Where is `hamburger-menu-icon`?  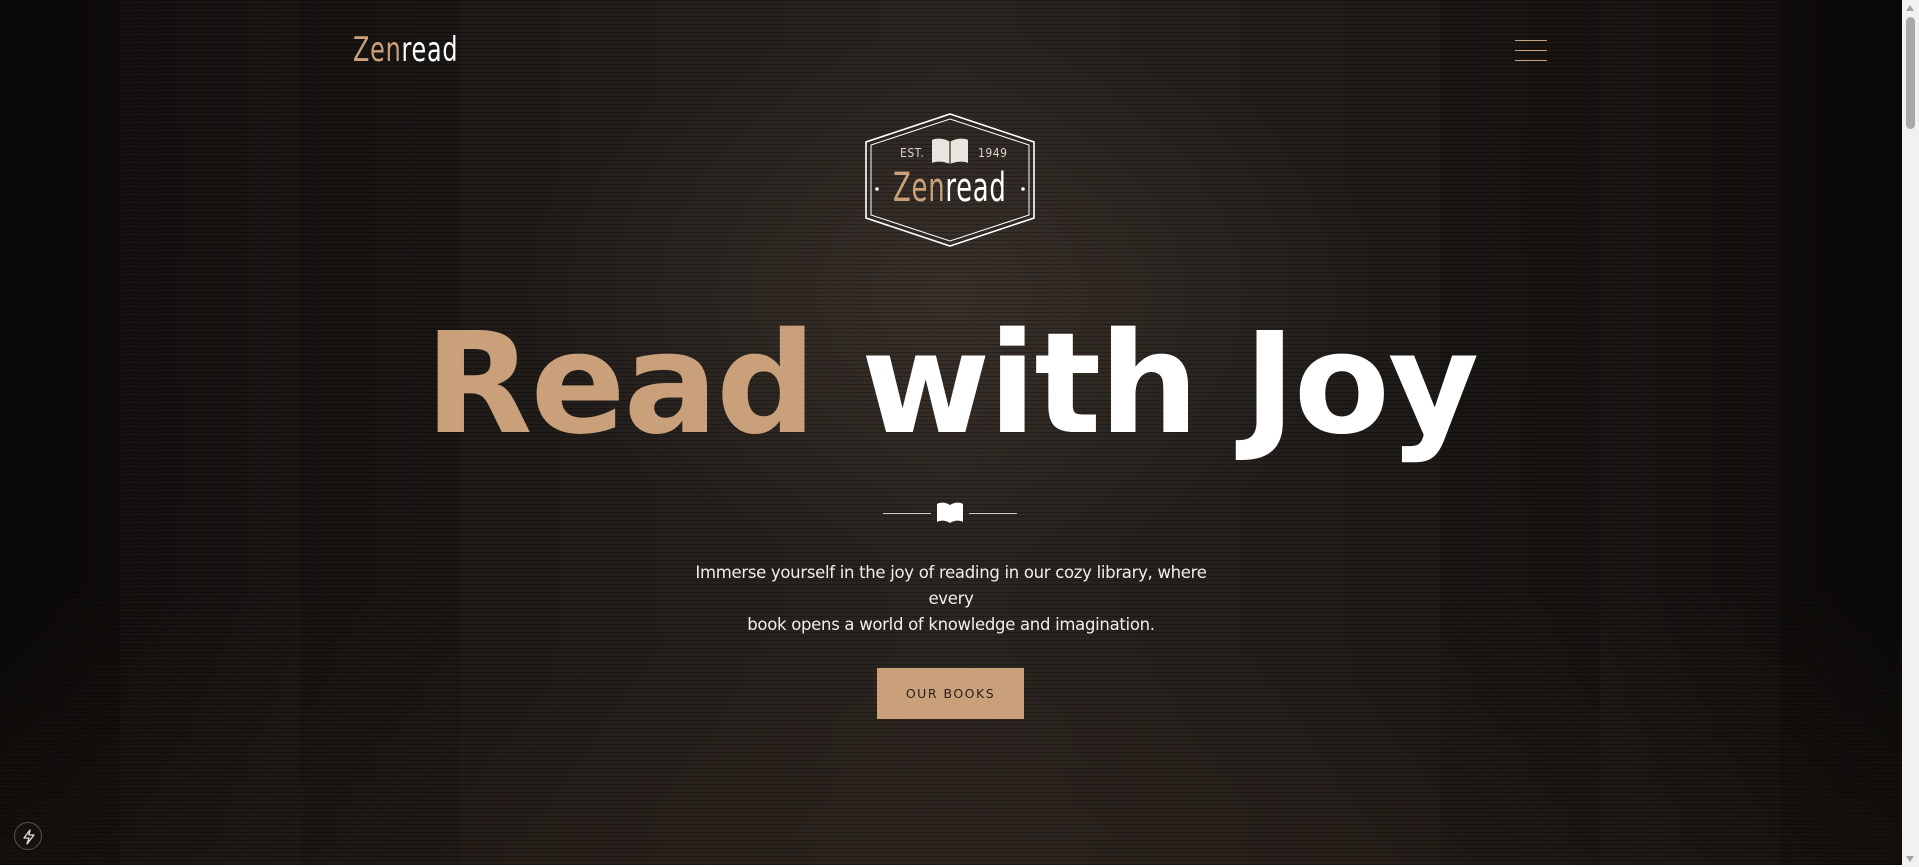
hamburger-menu-icon is located at coordinates (1531, 51).